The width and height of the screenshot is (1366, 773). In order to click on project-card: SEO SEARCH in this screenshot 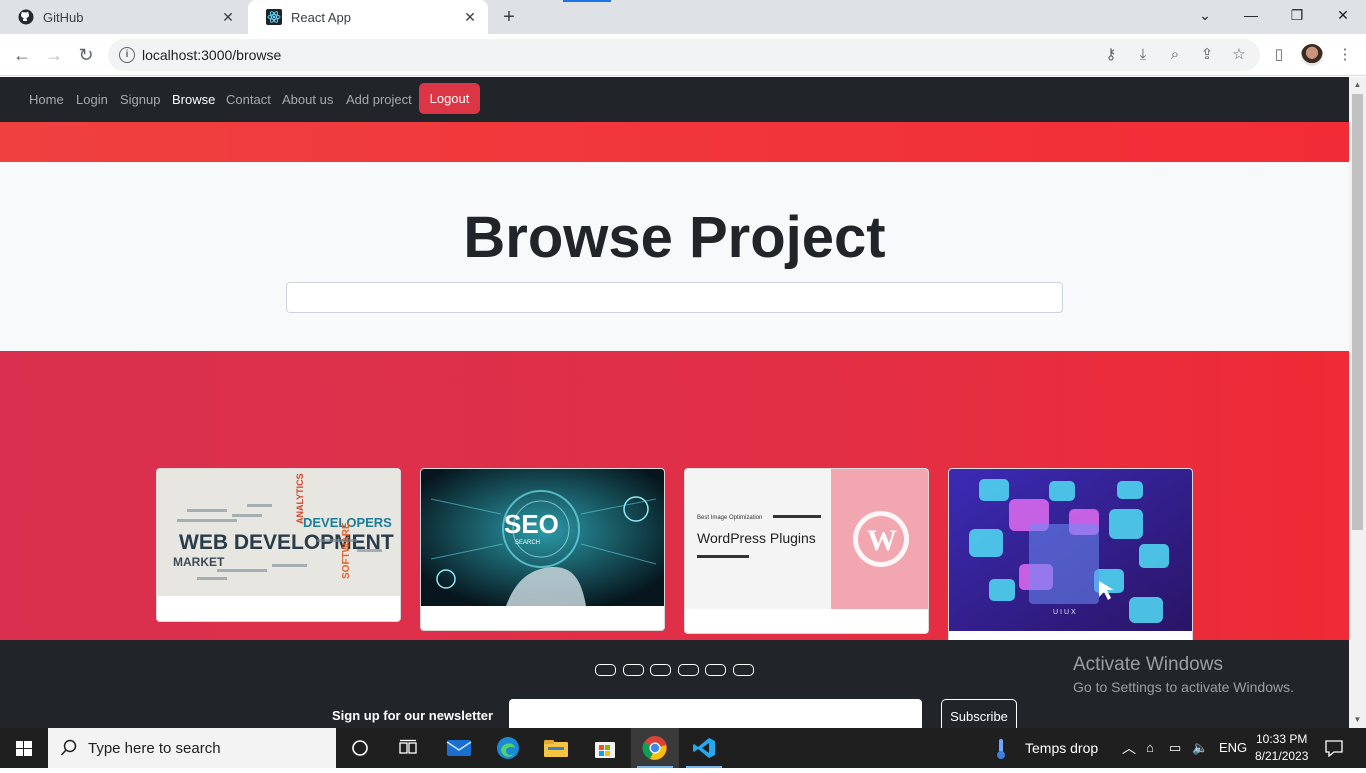, I will do `click(542, 549)`.